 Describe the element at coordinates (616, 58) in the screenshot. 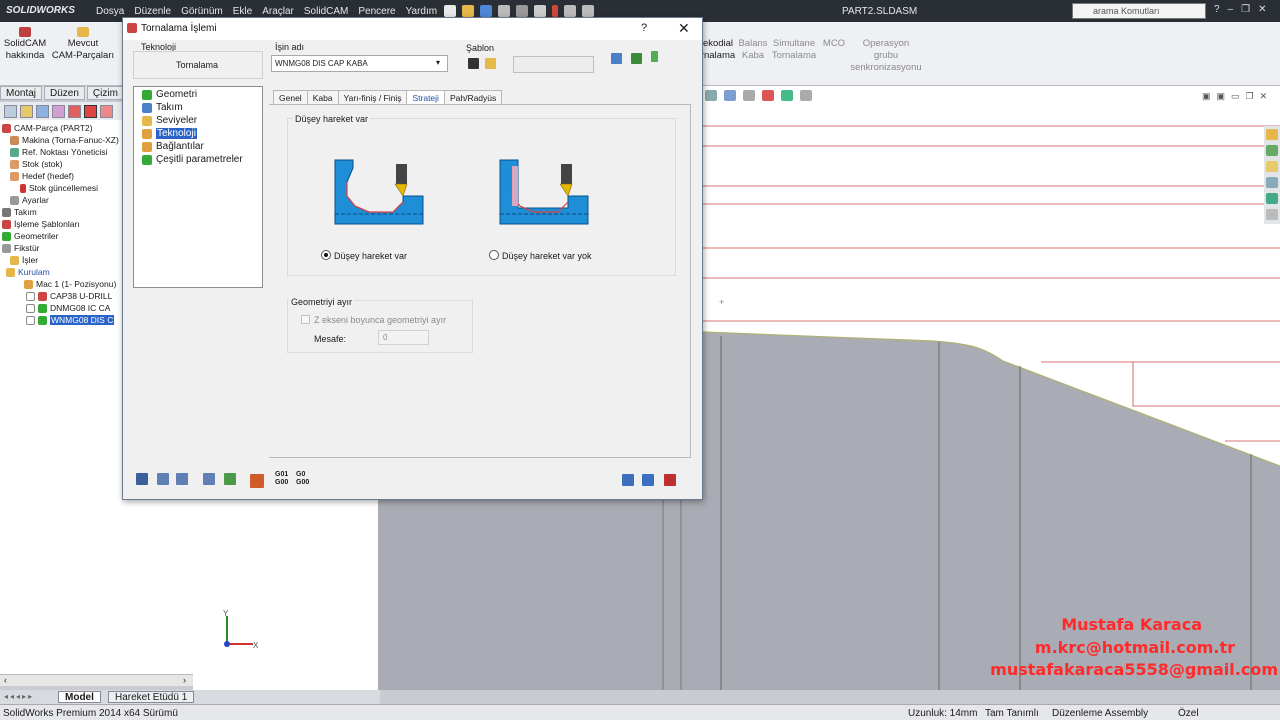

I see `info-icon` at that location.